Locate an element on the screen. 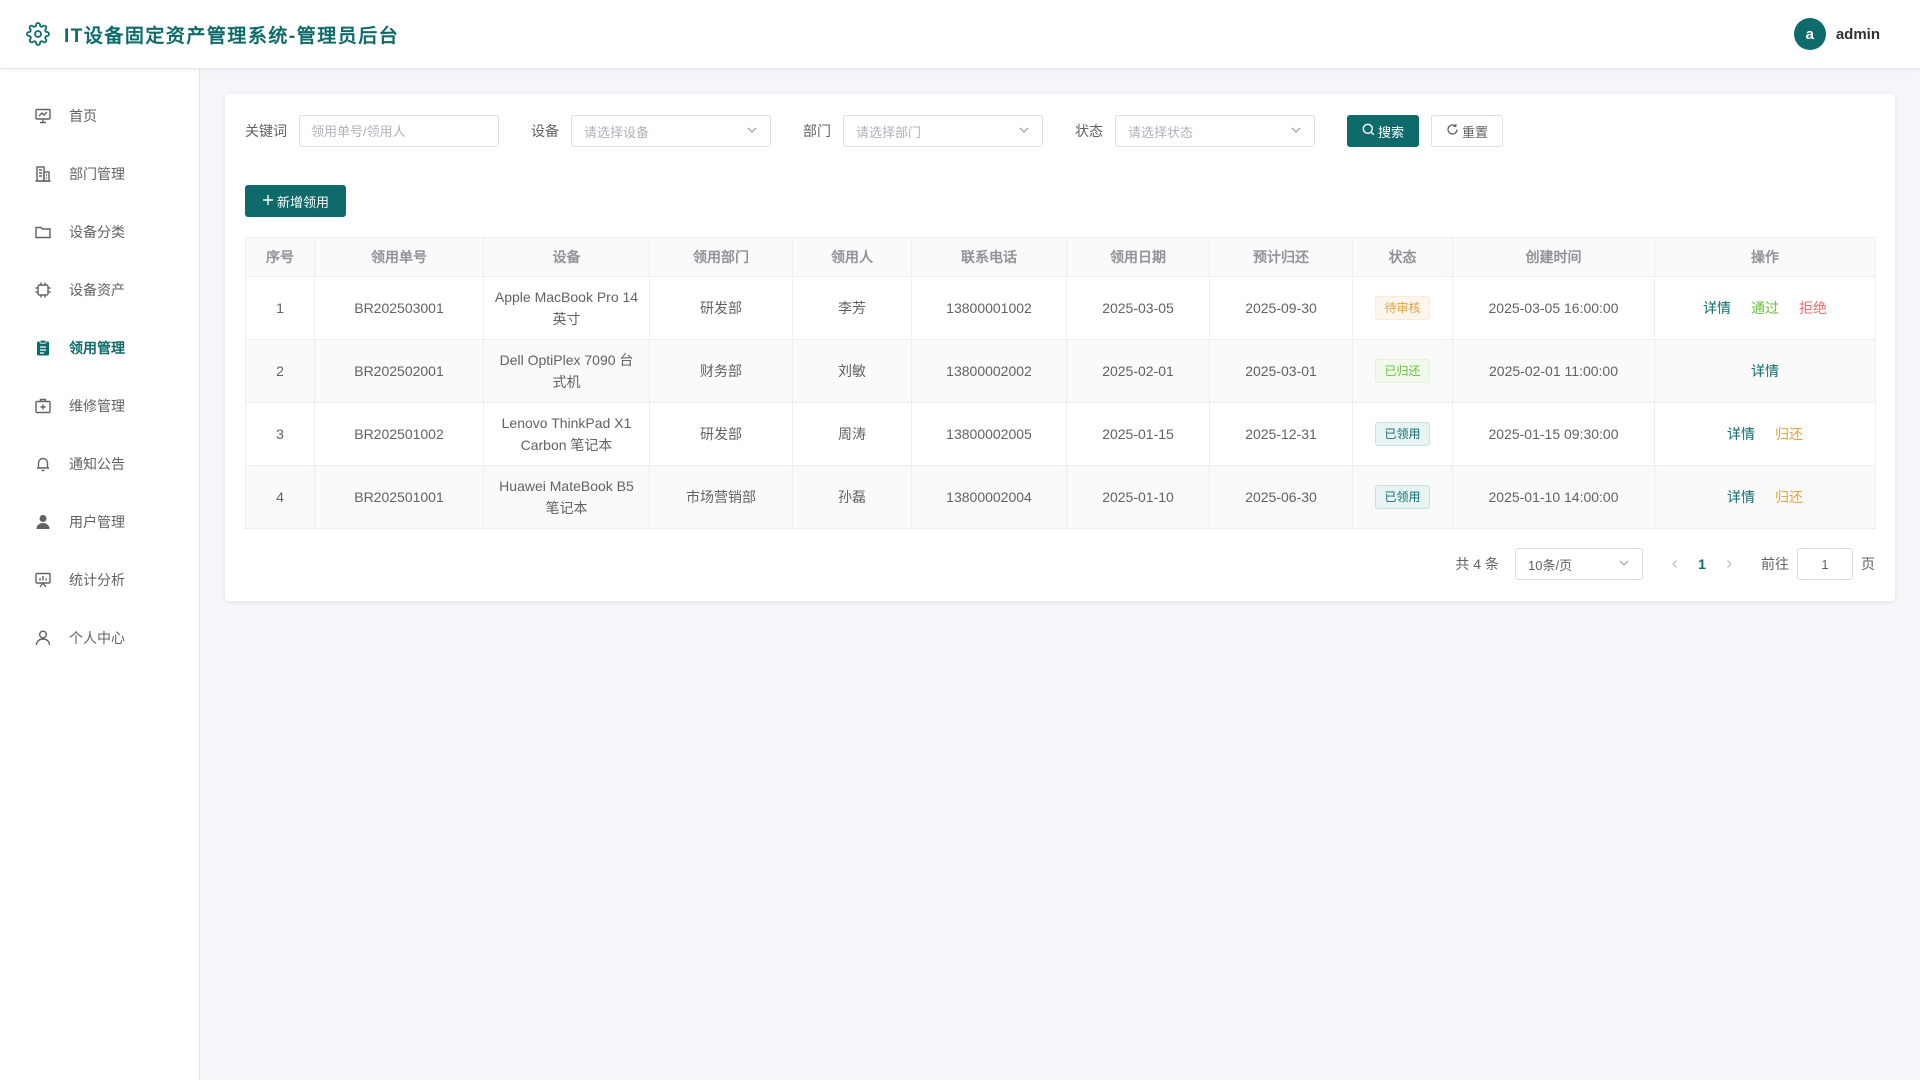 The image size is (1920, 1080). reject-link: 拒绝 is located at coordinates (1813, 308).